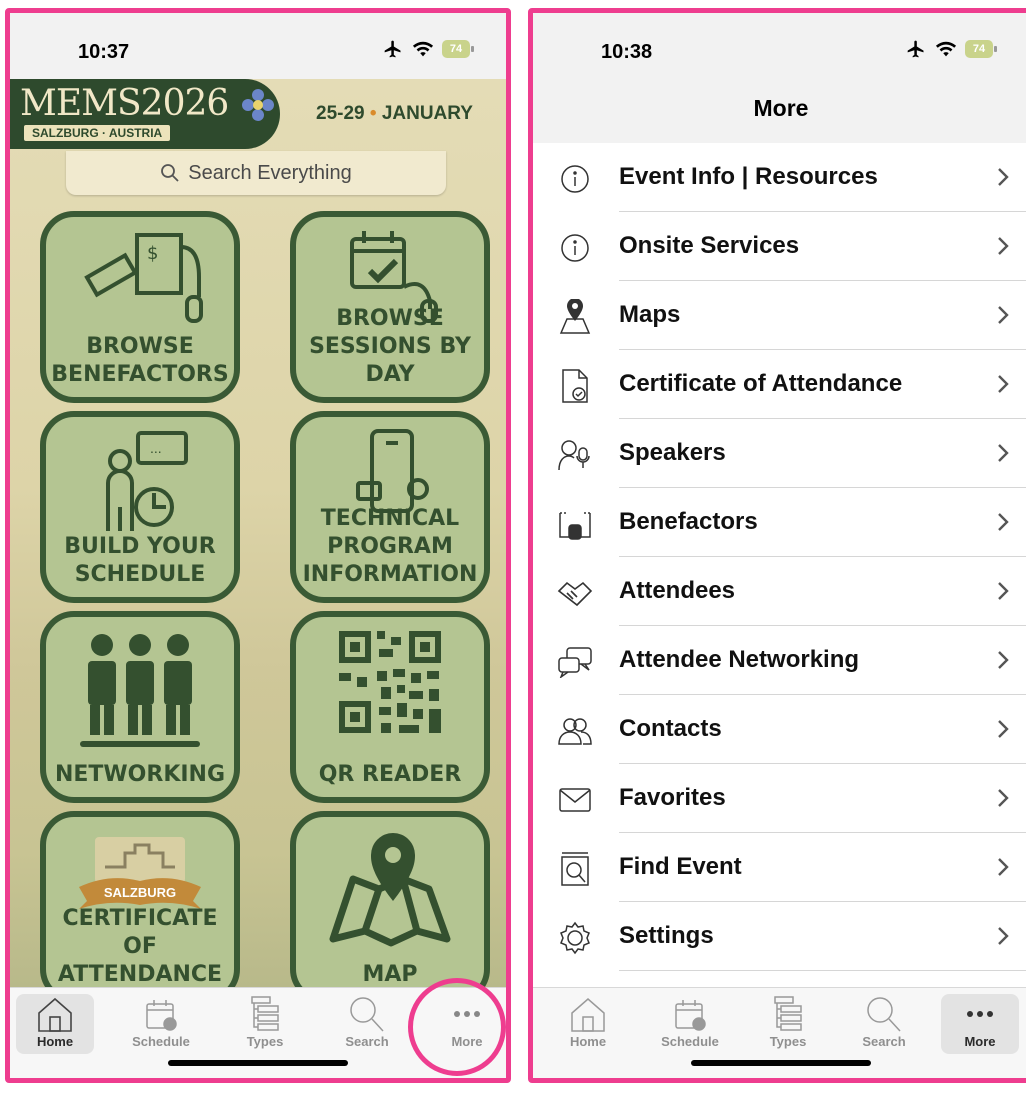 Image resolution: width=1026 pixels, height=1095 pixels. I want to click on networking-tile: NETWORKING, so click(140, 707).